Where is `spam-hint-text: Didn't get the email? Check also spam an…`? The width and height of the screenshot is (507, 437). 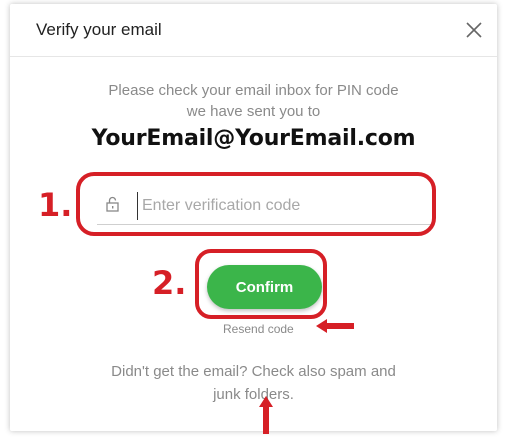
spam-hint-text: Didn't get the email? Check also spam an… is located at coordinates (253, 383).